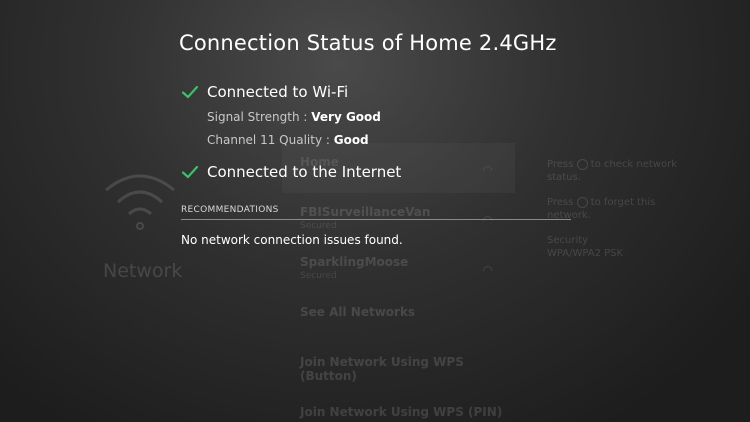  What do you see at coordinates (292, 240) in the screenshot?
I see `recommendation-text: No network connection issues found.` at bounding box center [292, 240].